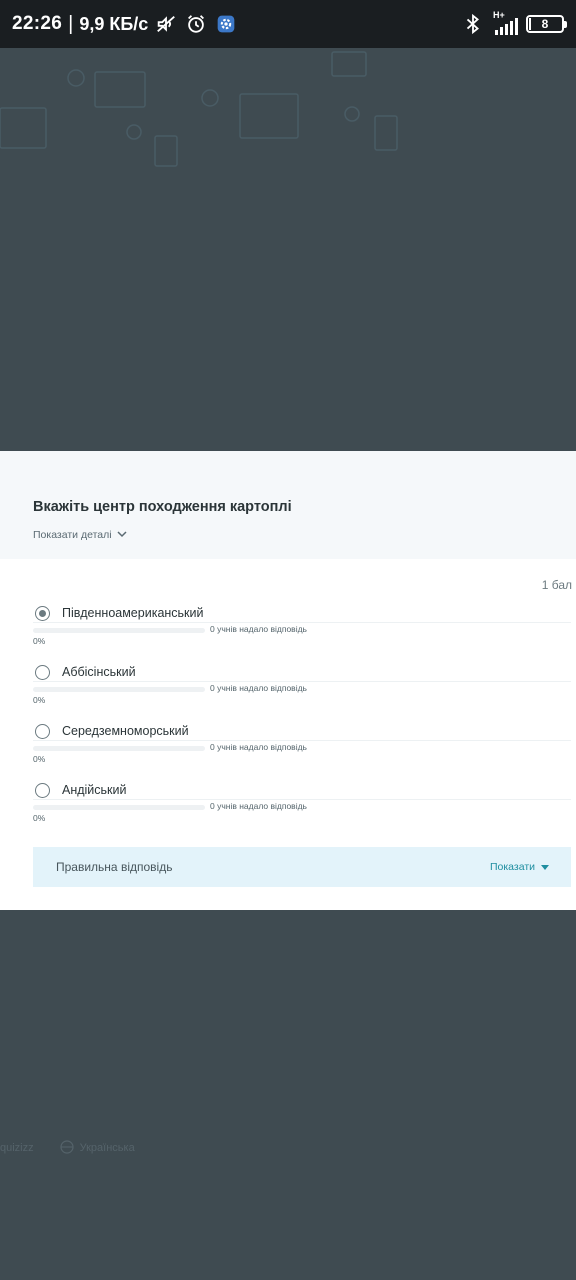 Image resolution: width=576 pixels, height=1280 pixels. What do you see at coordinates (473, 24) in the screenshot?
I see `bluetooth-icon` at bounding box center [473, 24].